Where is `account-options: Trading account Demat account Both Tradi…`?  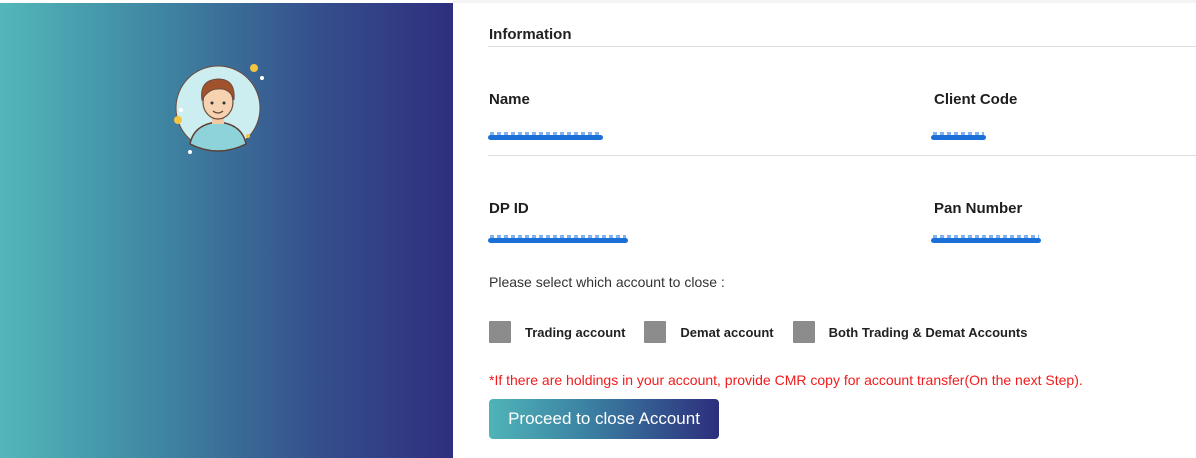
account-options: Trading account Demat account Both Tradi… is located at coordinates (767, 332).